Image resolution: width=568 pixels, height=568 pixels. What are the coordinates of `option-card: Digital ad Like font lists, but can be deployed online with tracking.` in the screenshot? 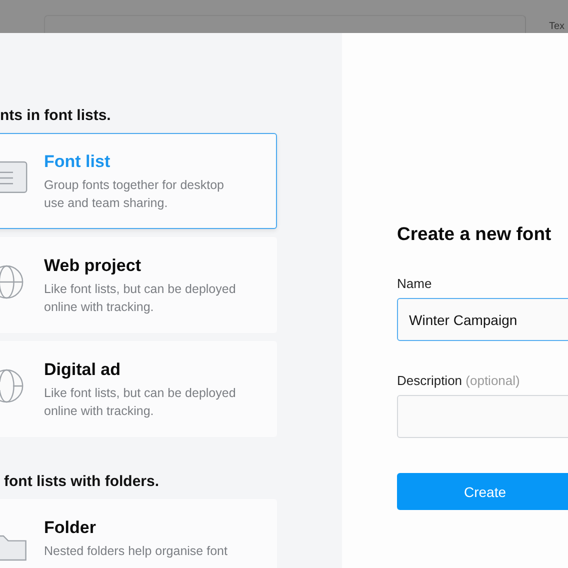 It's located at (138, 389).